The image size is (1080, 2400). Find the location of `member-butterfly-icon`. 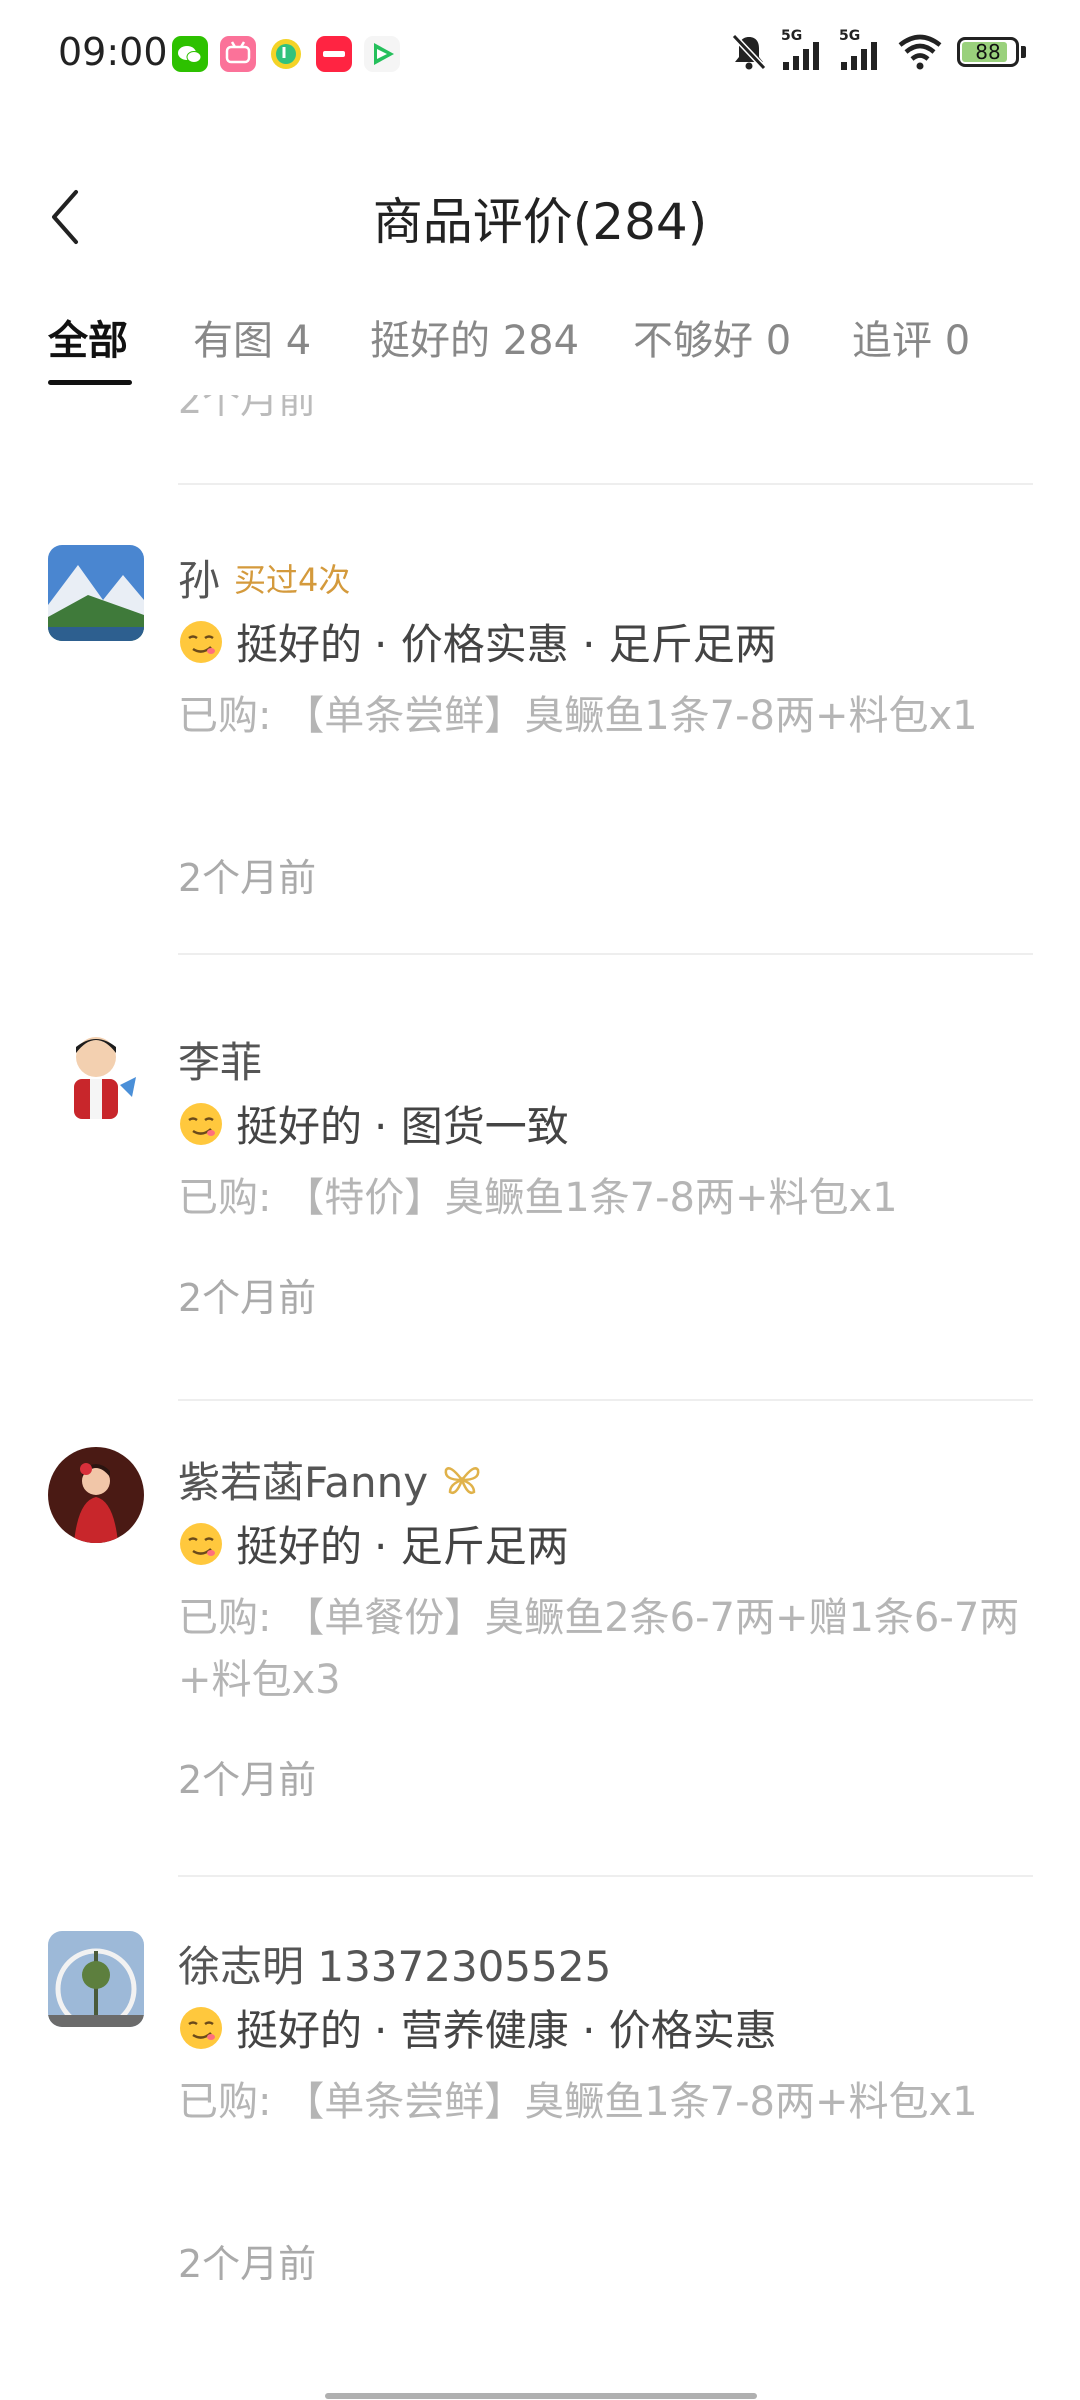

member-butterfly-icon is located at coordinates (462, 1480).